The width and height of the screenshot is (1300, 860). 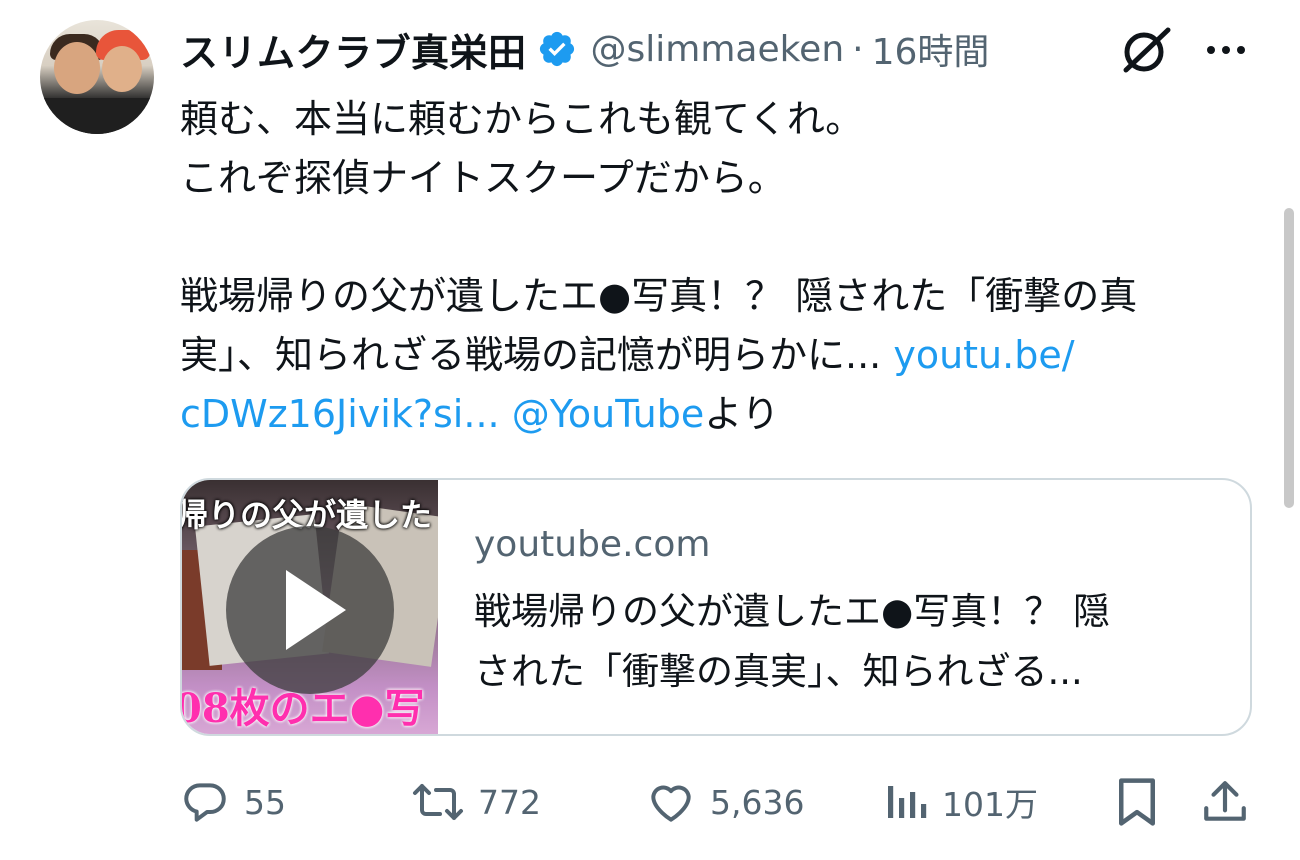 I want to click on tweet-text-line: 戦場帰りの父が遺したエ●写真！？ 隠された「衝撃の真, so click(x=659, y=296).